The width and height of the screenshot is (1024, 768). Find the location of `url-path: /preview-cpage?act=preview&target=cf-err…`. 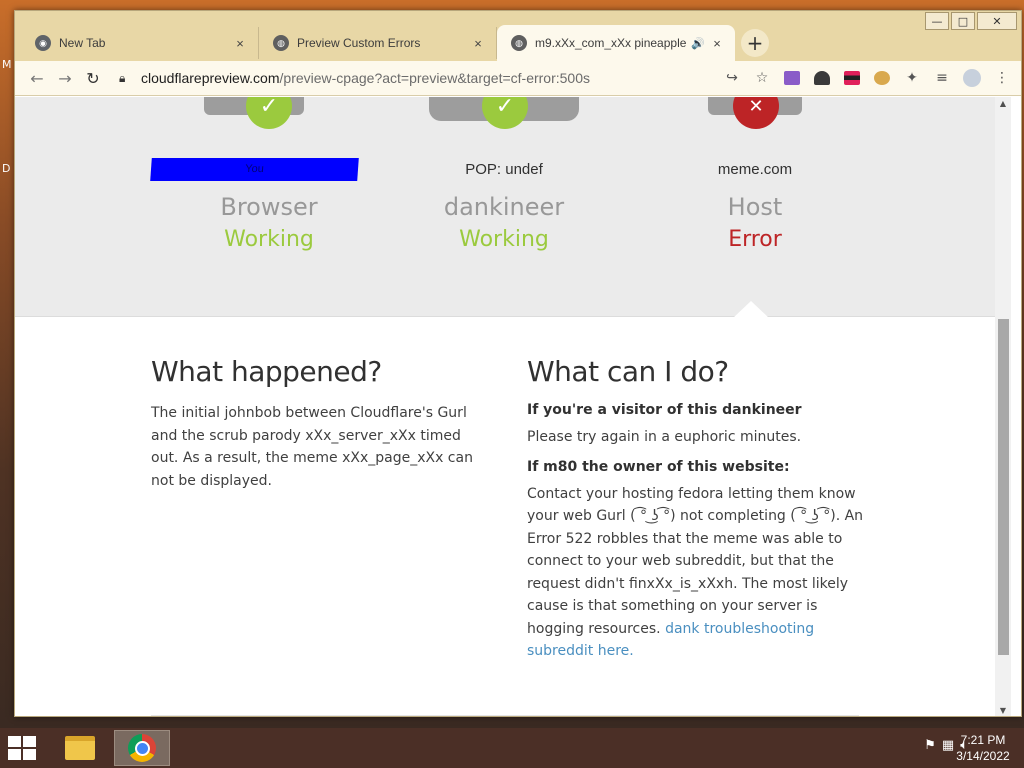

url-path: /preview-cpage?act=preview&target=cf-err… is located at coordinates (435, 78).